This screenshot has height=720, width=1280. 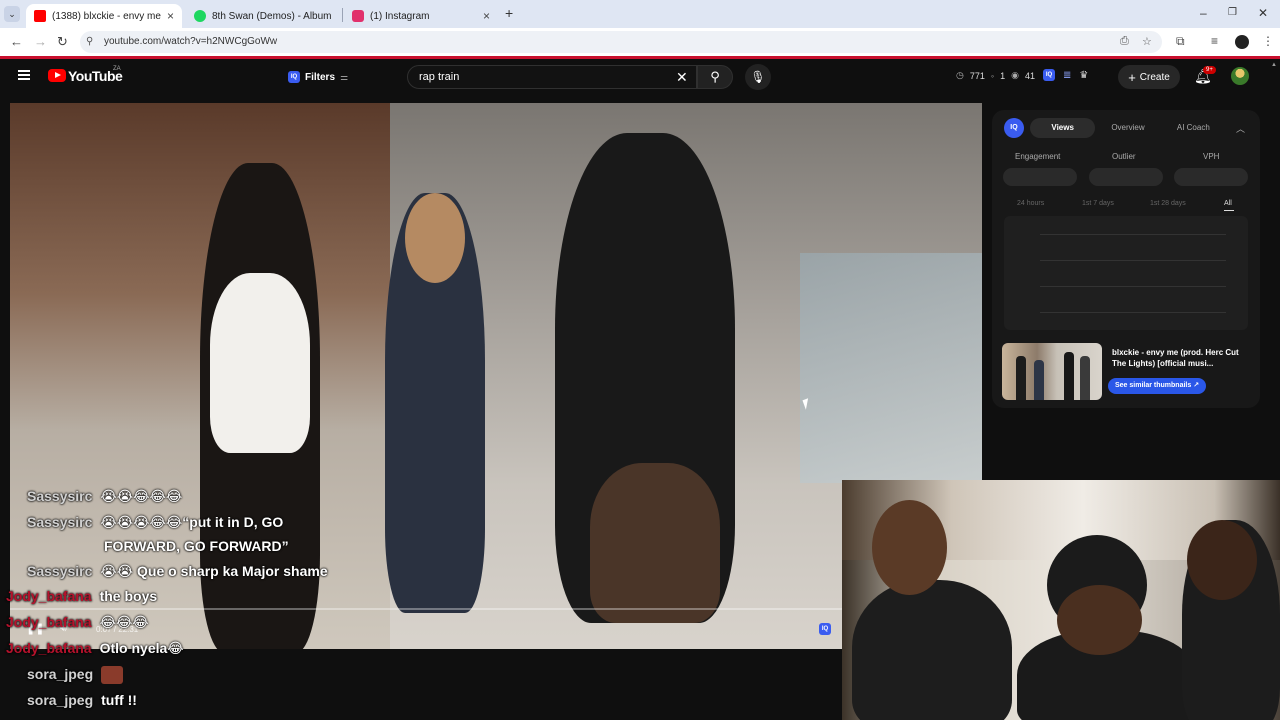 What do you see at coordinates (1124, 41) in the screenshot?
I see `install-app-icon: ⎙` at bounding box center [1124, 41].